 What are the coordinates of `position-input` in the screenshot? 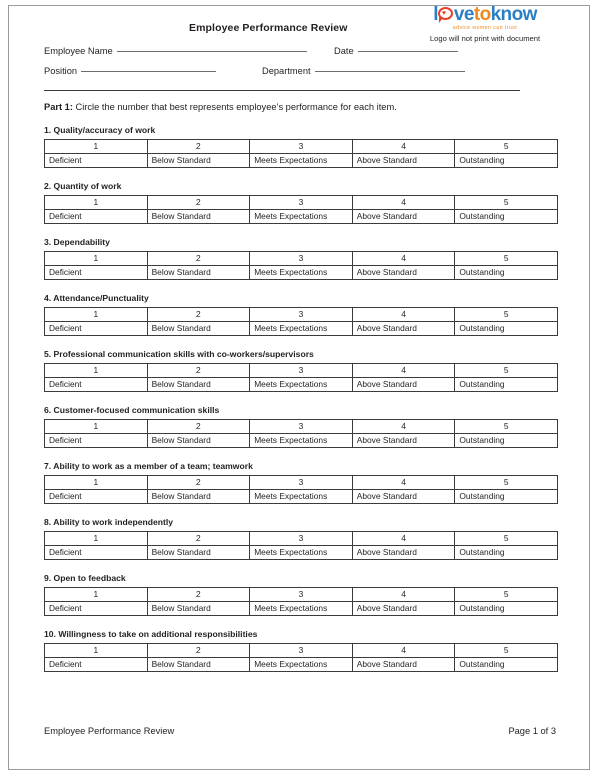 It's located at (149, 71).